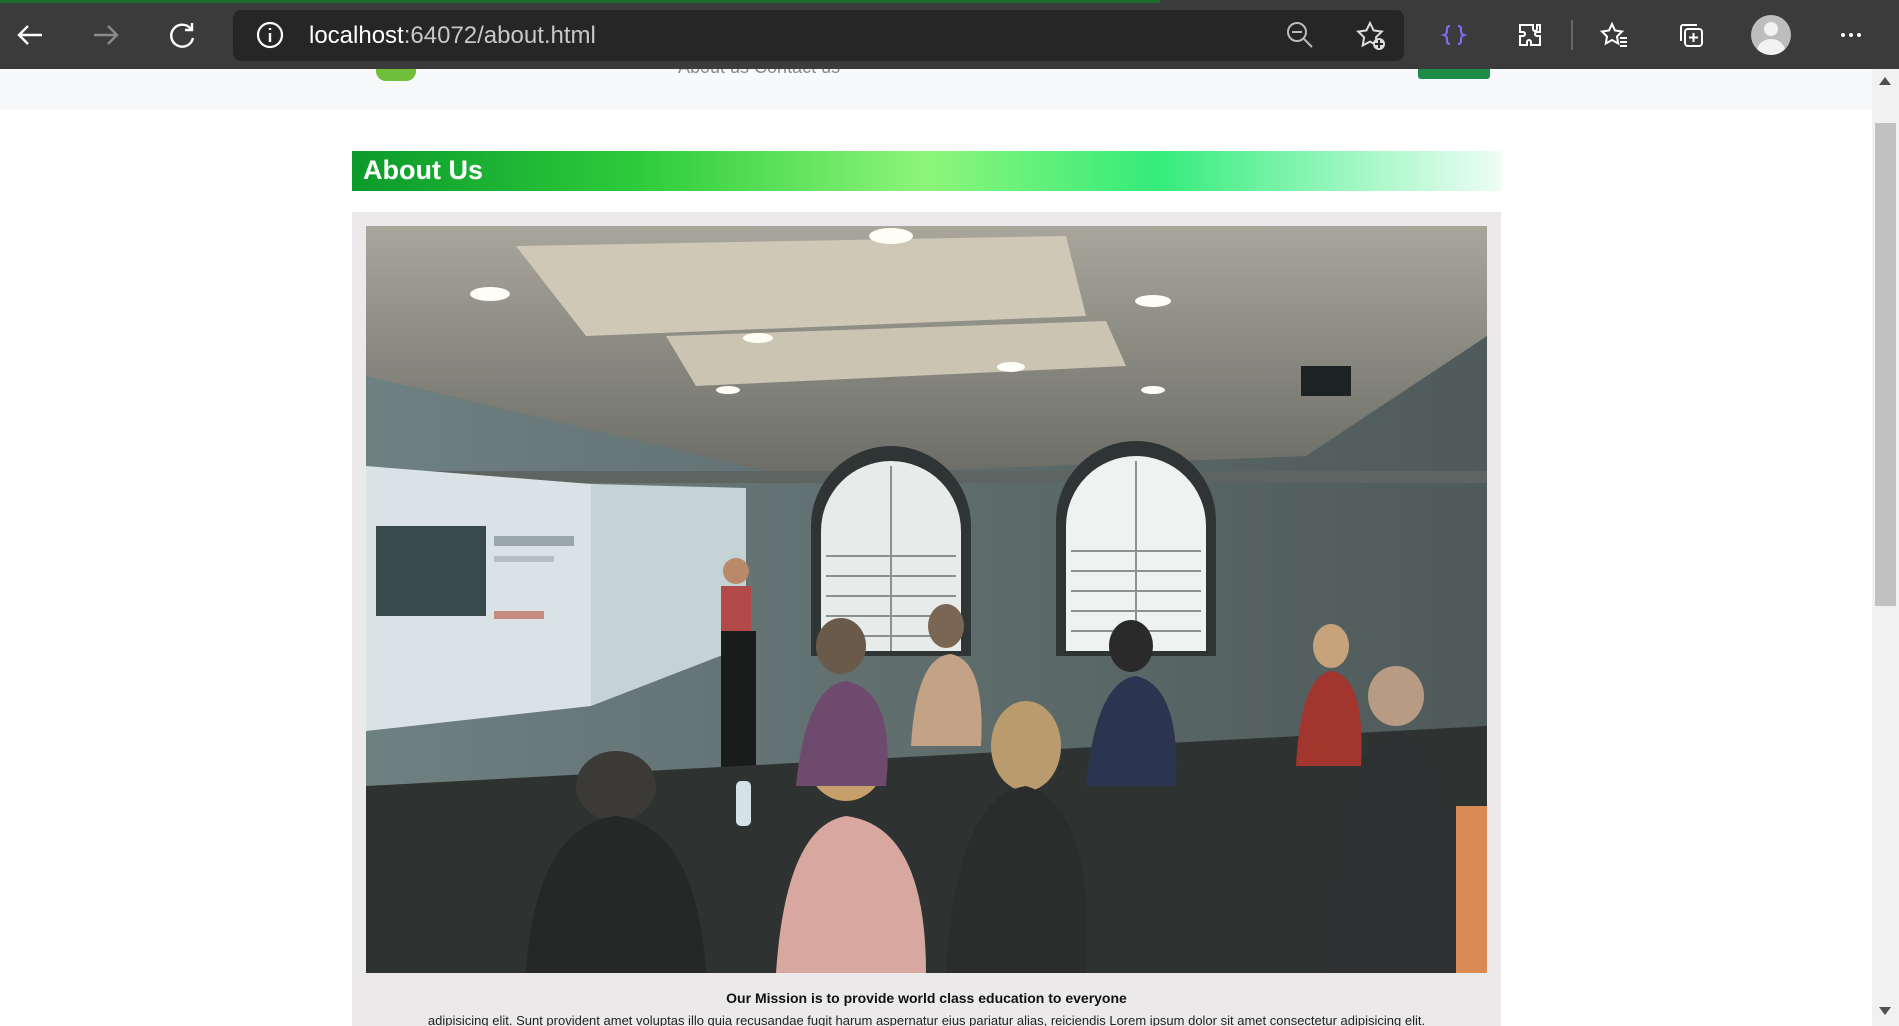 The height and width of the screenshot is (1026, 1899). What do you see at coordinates (1572, 35) in the screenshot?
I see `toolbar-divider` at bounding box center [1572, 35].